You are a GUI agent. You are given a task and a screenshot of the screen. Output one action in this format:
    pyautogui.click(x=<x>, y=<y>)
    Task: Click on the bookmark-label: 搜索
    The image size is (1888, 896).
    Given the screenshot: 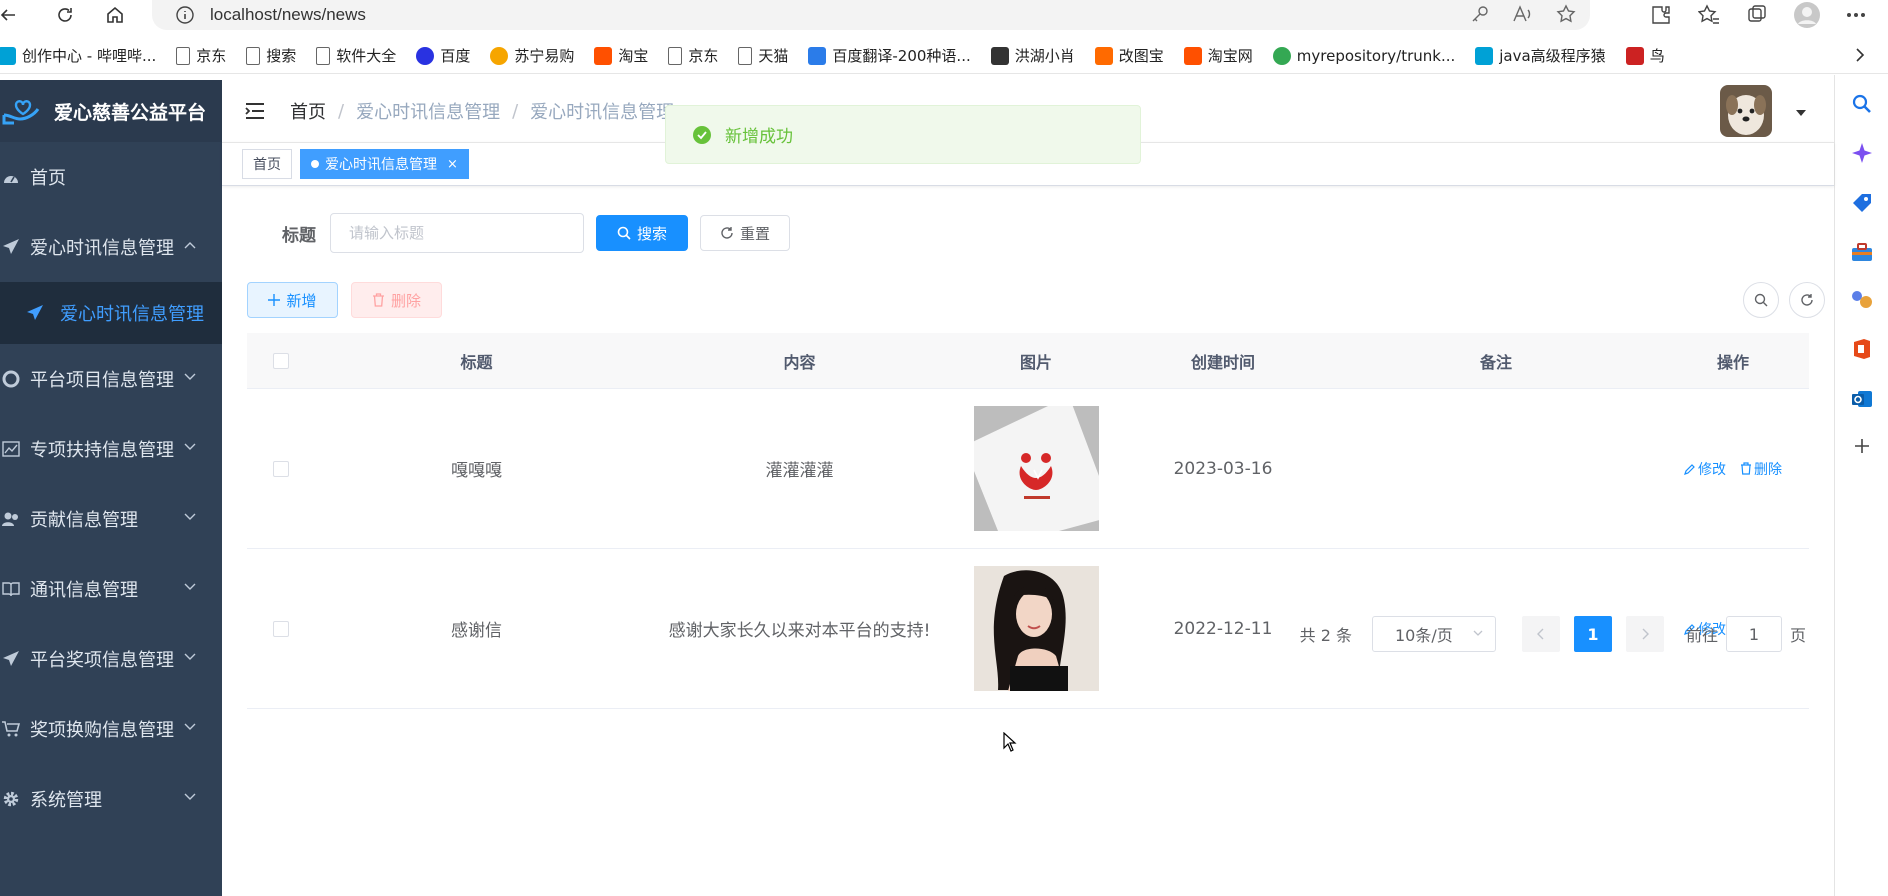 What is the action you would take?
    pyautogui.click(x=281, y=56)
    